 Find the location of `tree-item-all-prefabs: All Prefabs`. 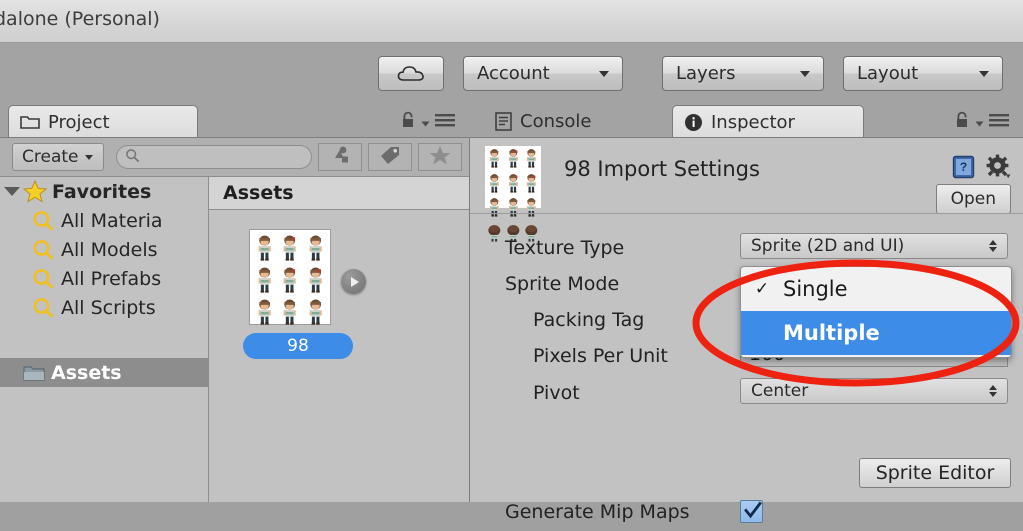

tree-item-all-prefabs: All Prefabs is located at coordinates (104, 278).